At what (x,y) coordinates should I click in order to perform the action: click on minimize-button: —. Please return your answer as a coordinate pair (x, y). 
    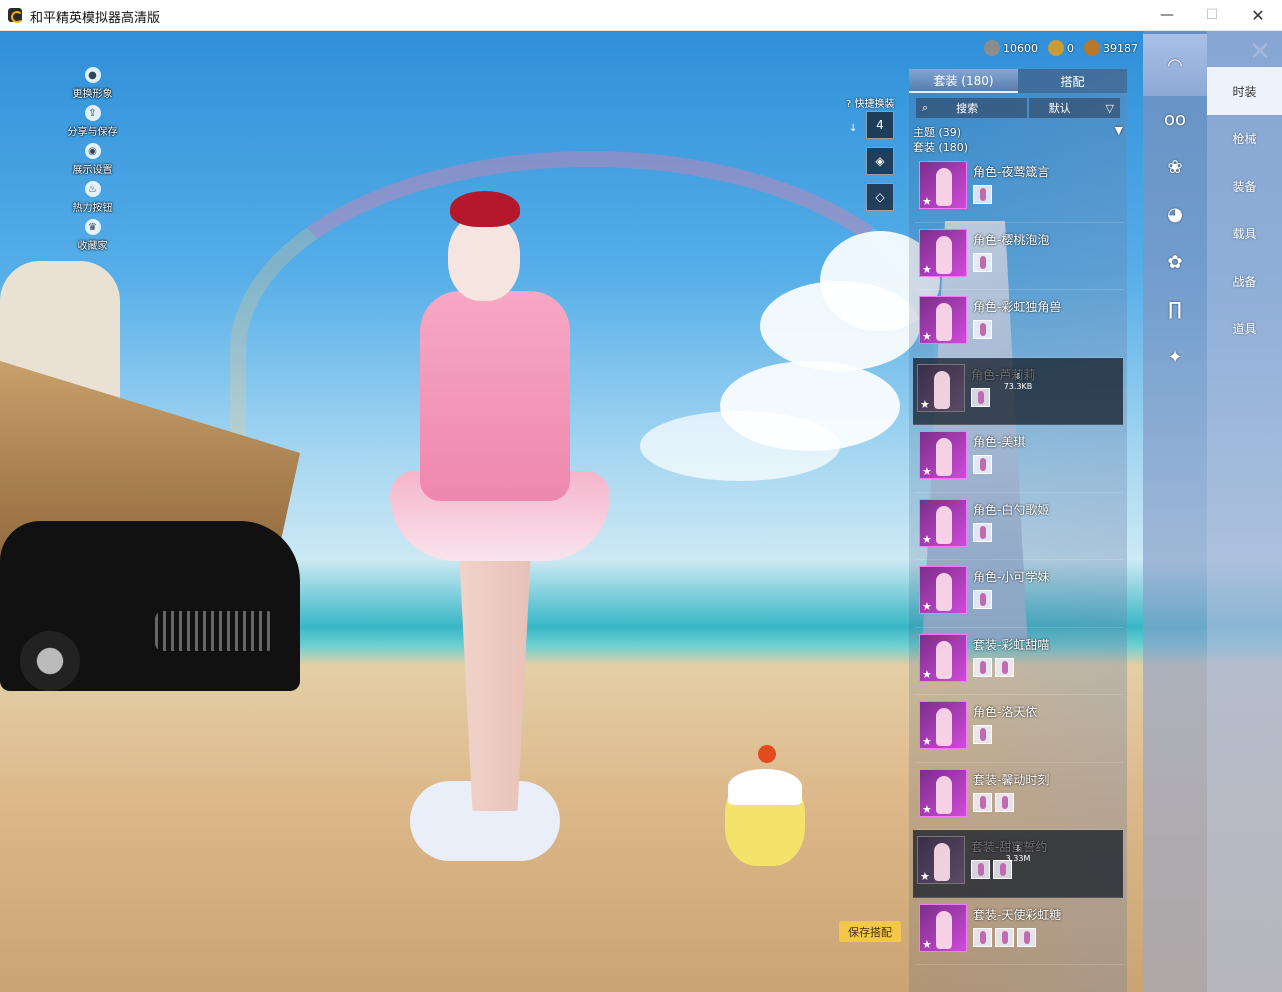
    Looking at the image, I should click on (1167, 15).